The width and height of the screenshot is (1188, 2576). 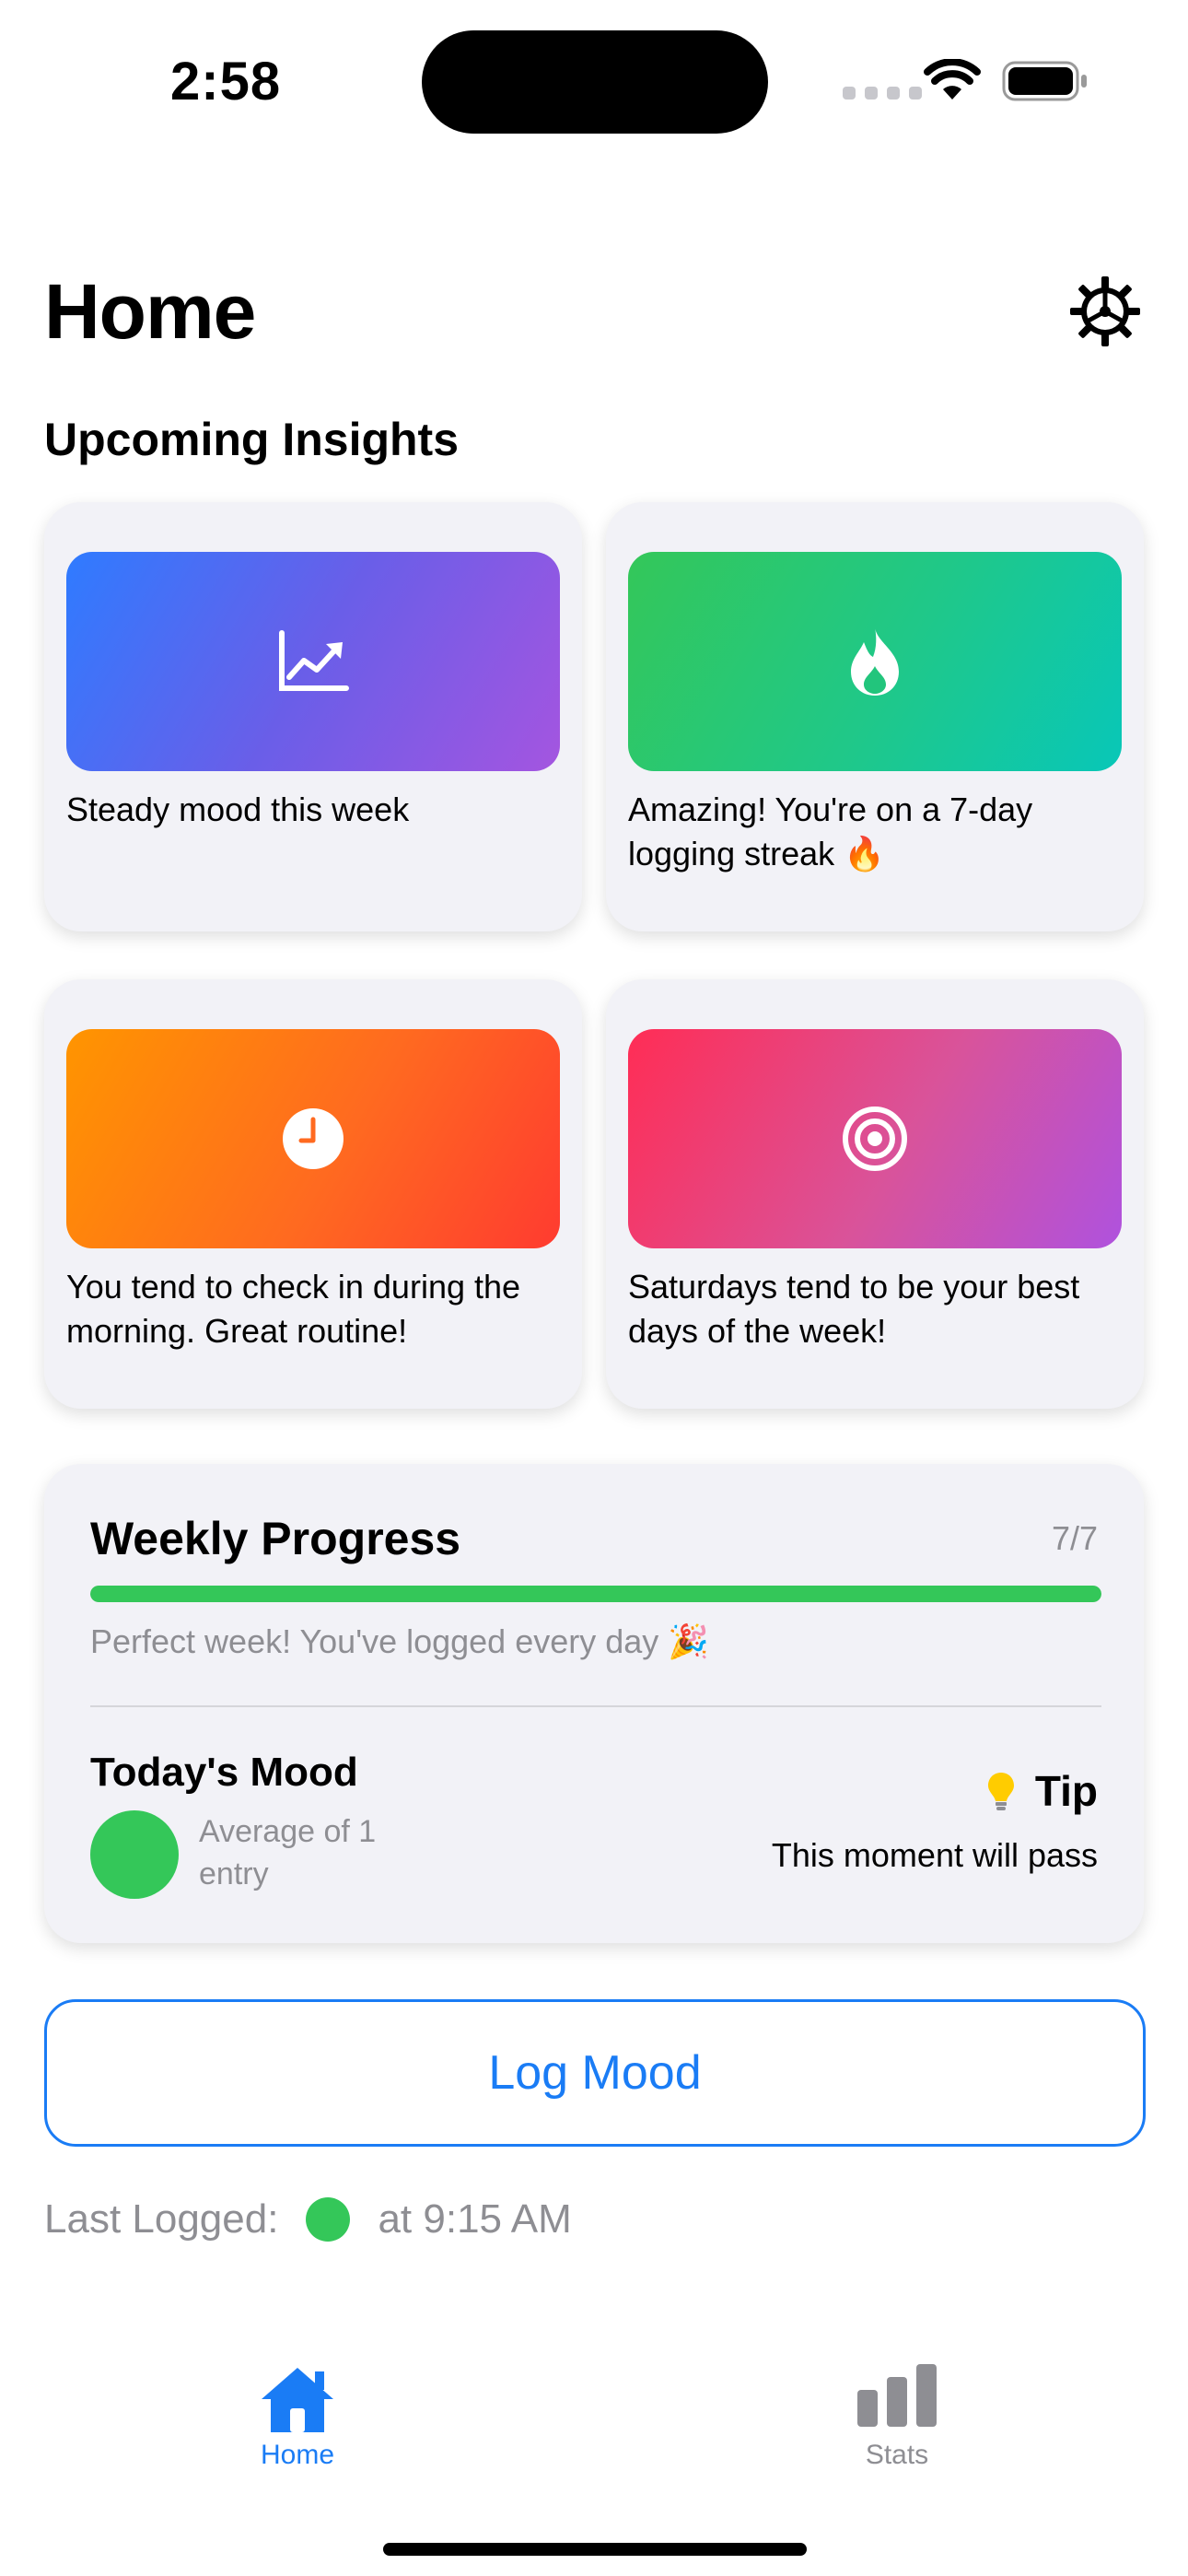 I want to click on cellular-signal-icon, so click(x=882, y=93).